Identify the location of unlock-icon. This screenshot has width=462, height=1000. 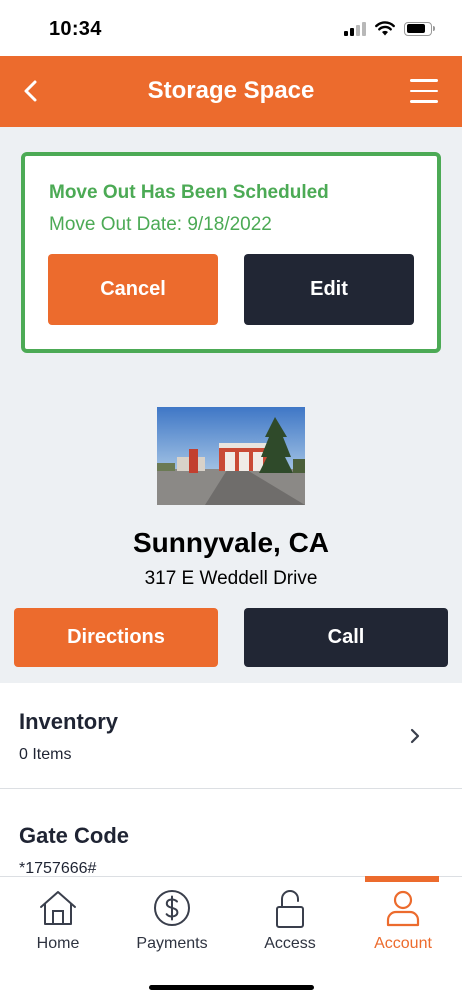
(290, 909).